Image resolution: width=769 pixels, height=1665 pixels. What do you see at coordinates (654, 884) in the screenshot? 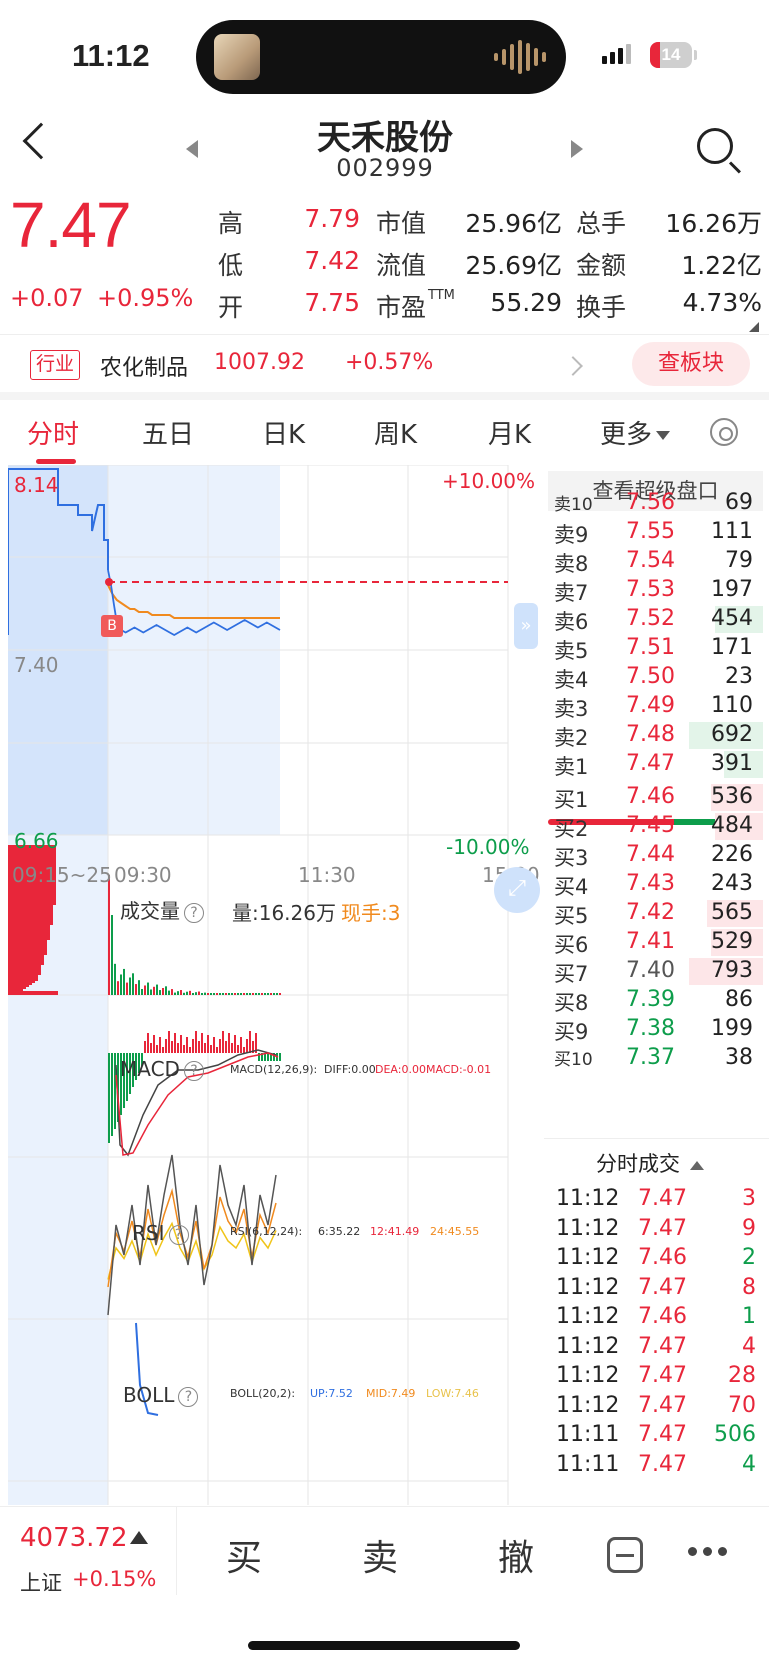
I see `bid-row: 买4 7.43 243` at bounding box center [654, 884].